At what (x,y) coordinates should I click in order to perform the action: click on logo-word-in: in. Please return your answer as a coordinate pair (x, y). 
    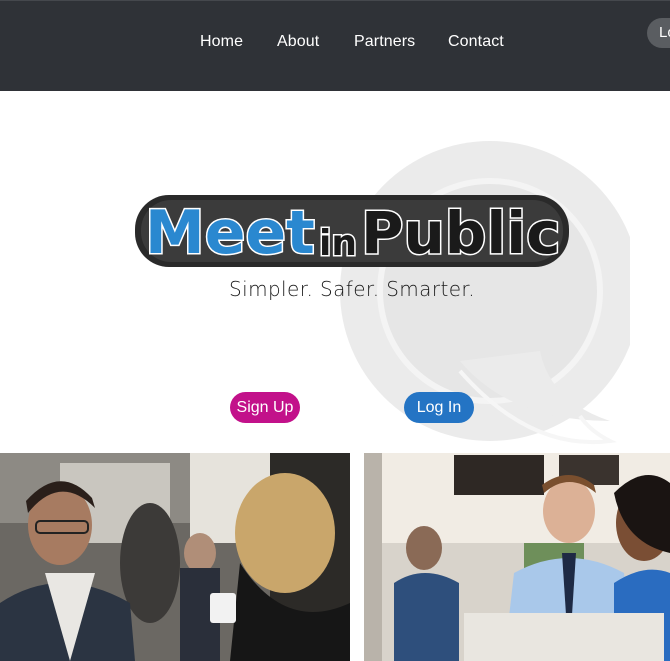
    Looking at the image, I should click on (338, 243).